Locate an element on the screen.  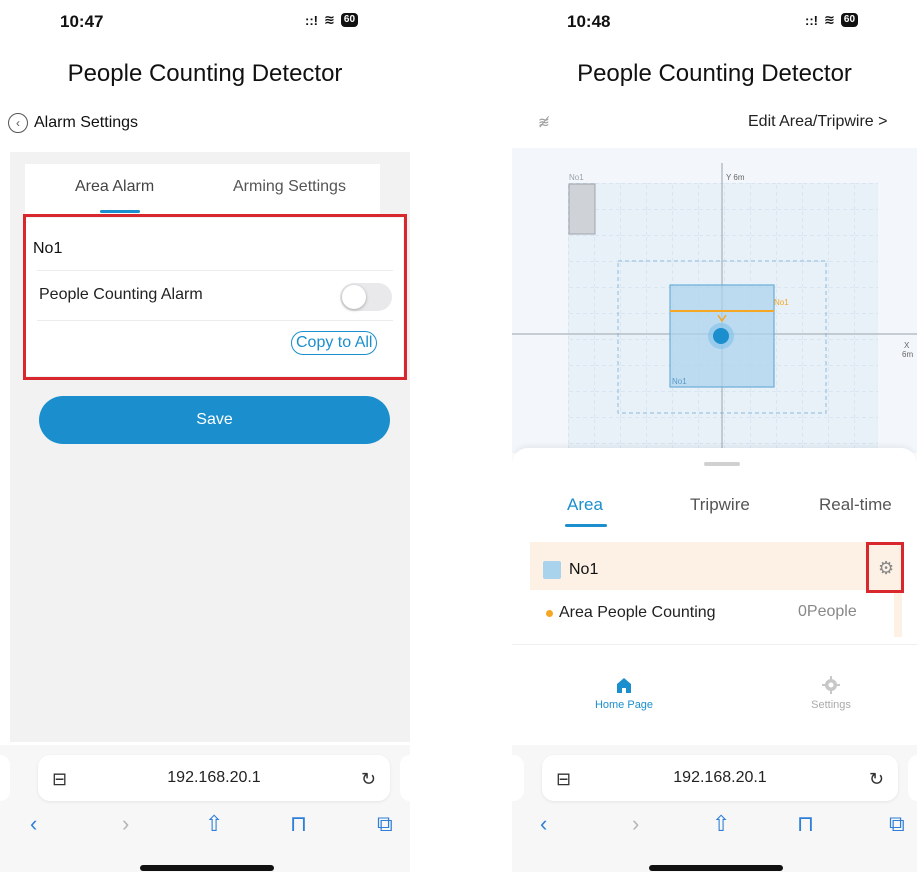
tab-arming-settings: Arming Settings is located at coordinates (289, 187).